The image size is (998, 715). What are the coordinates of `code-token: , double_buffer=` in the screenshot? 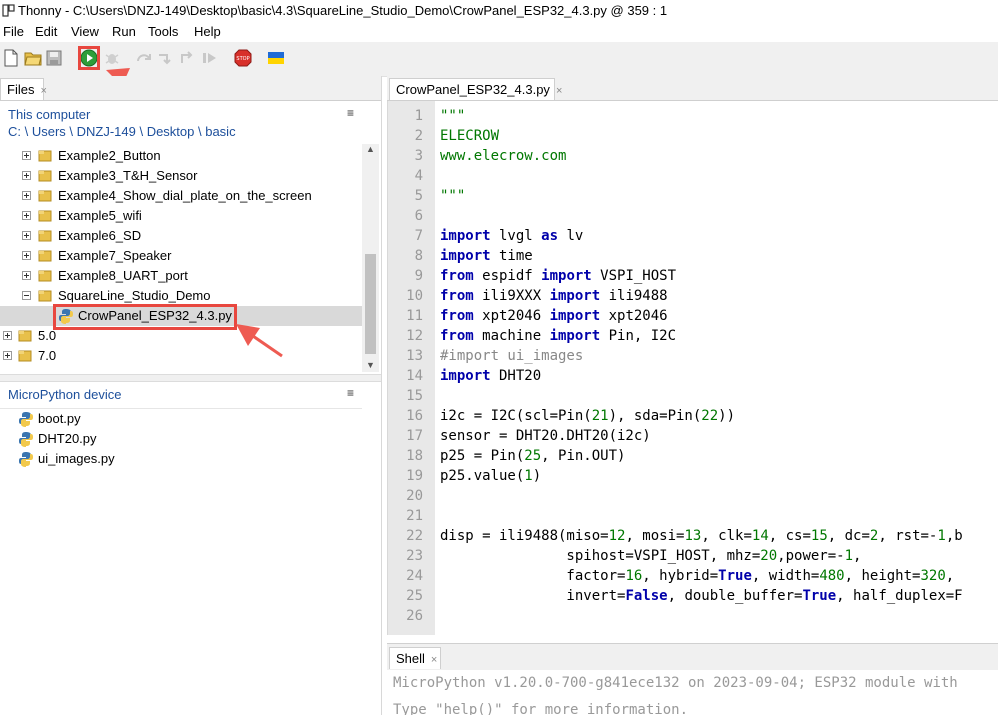 It's located at (735, 596).